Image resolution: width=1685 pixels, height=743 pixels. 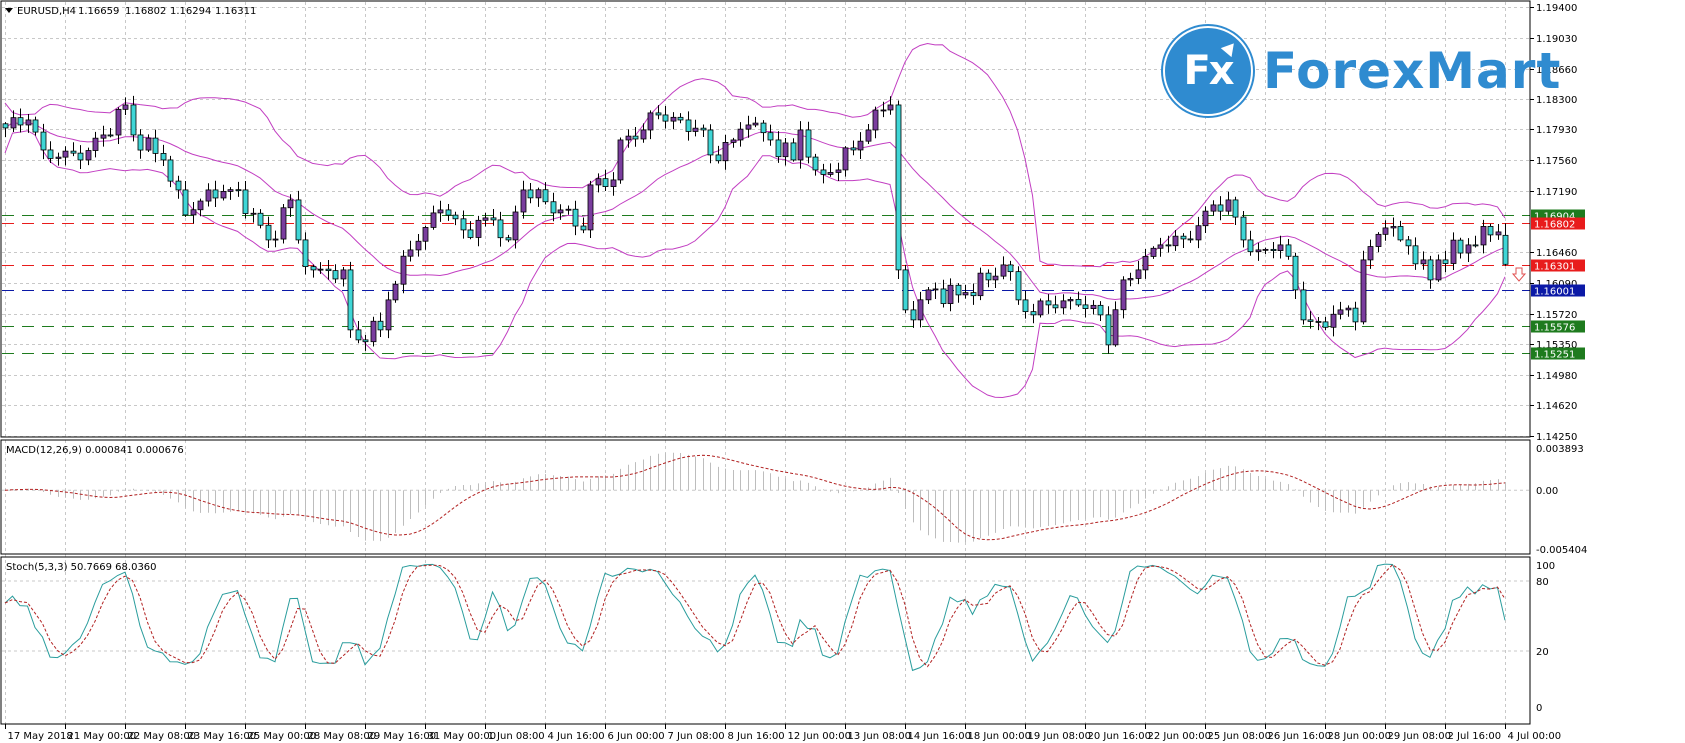 What do you see at coordinates (162, 736) in the screenshot?
I see `x-tick-label: 22 May 08:00` at bounding box center [162, 736].